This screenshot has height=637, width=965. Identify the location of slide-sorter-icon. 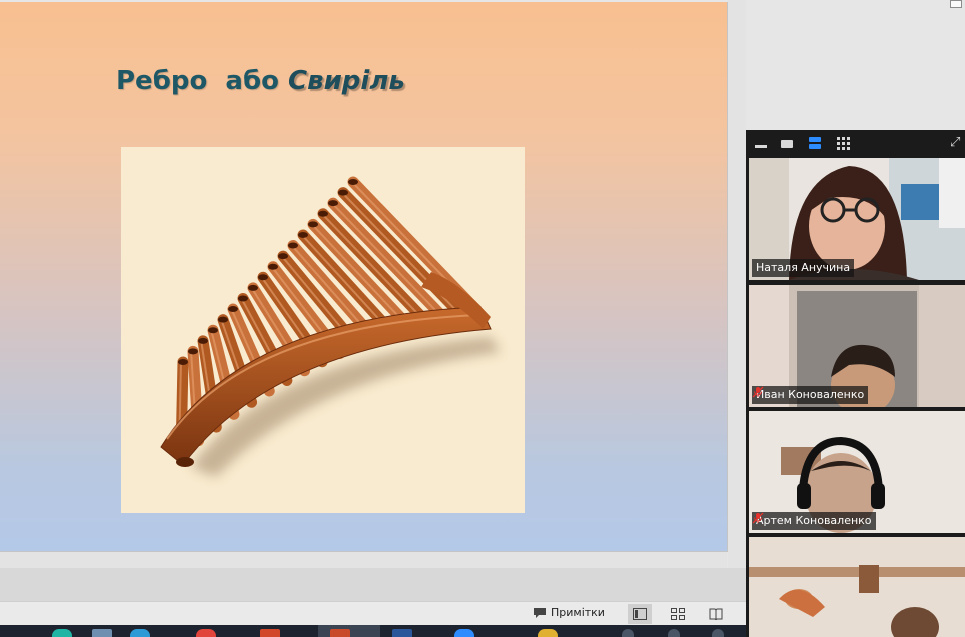
(678, 614).